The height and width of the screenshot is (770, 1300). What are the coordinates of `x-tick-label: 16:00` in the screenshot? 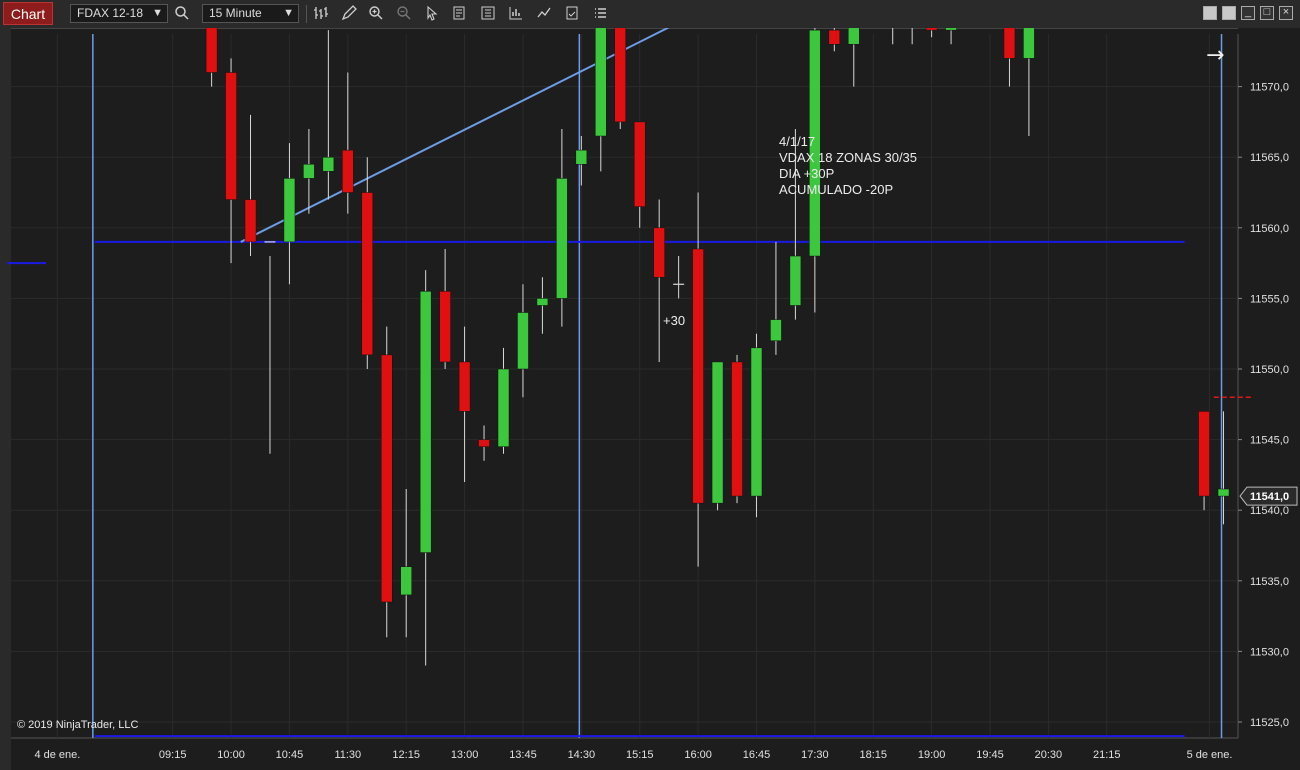 It's located at (698, 755).